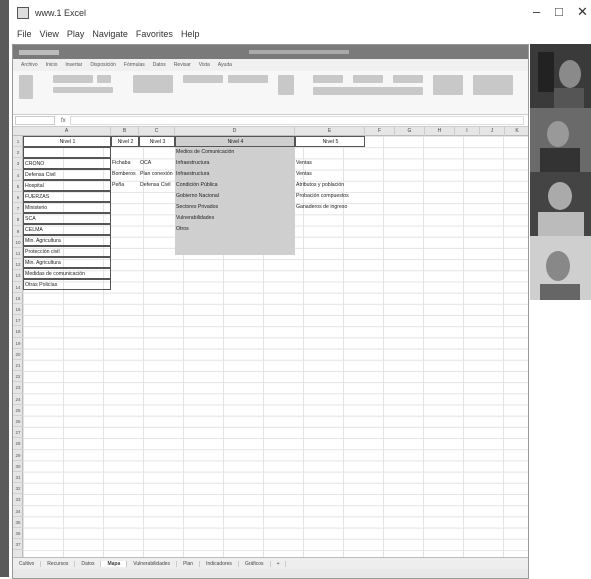 This screenshot has height=579, width=591. I want to click on alignment-group, so click(153, 84).